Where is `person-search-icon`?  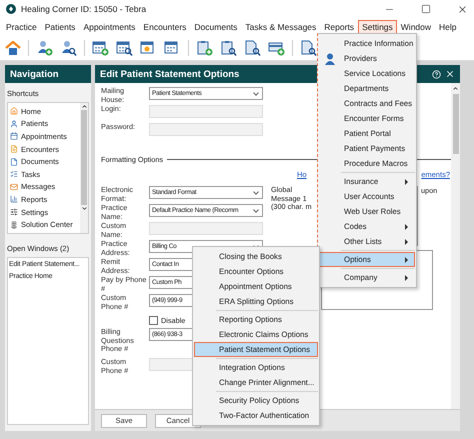
person-search-icon is located at coordinates (68, 48).